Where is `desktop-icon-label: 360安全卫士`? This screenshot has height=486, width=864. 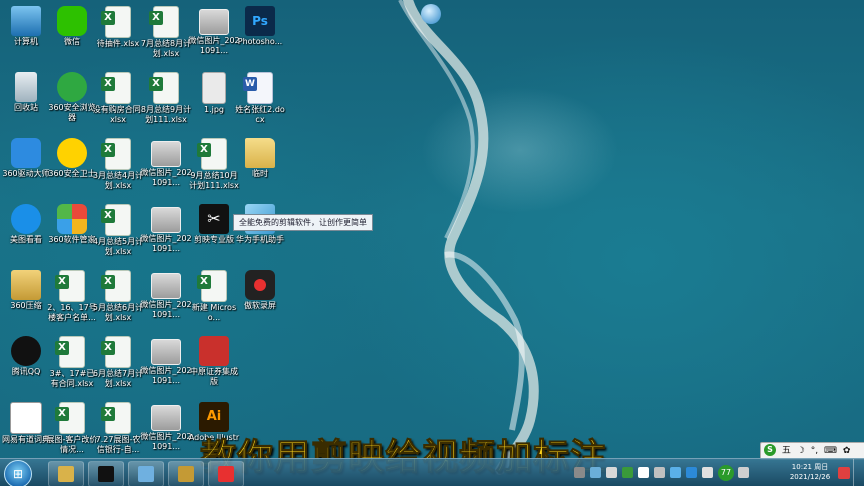
desktop-icon-label: 360安全卫士 is located at coordinates (72, 173).